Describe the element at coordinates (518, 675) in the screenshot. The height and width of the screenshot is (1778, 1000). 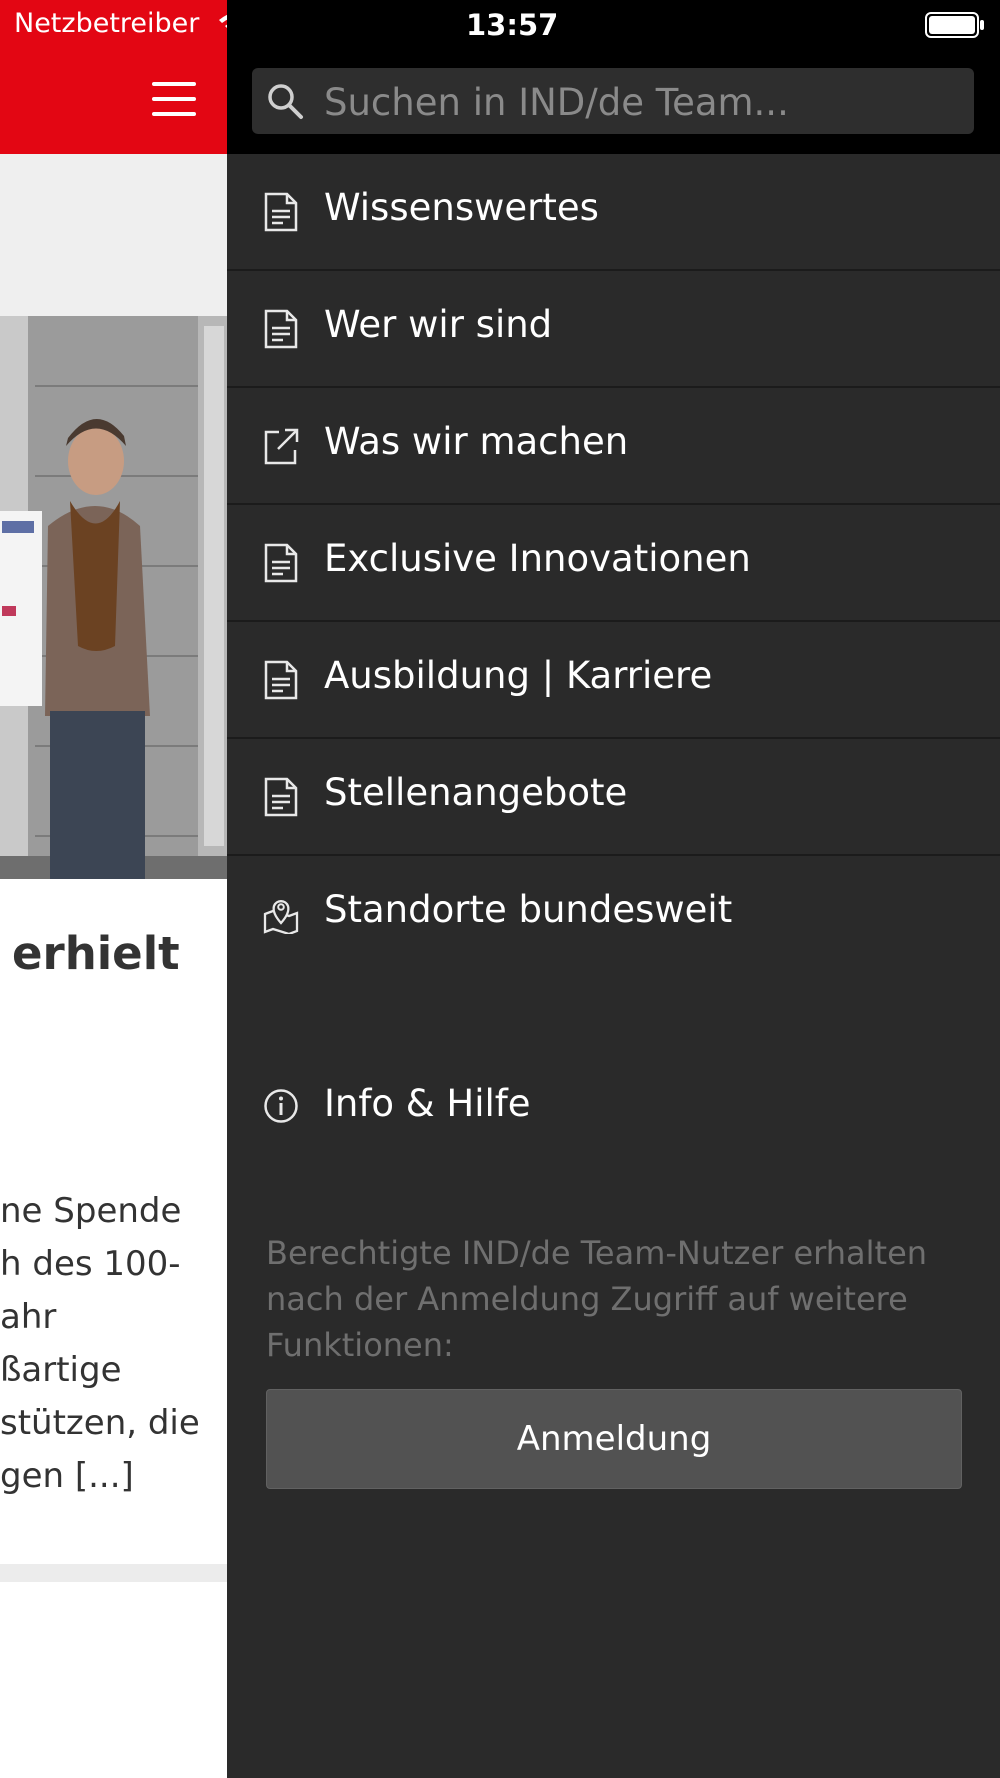
I see `menu-item-label: Ausbildung | Karriere` at that location.